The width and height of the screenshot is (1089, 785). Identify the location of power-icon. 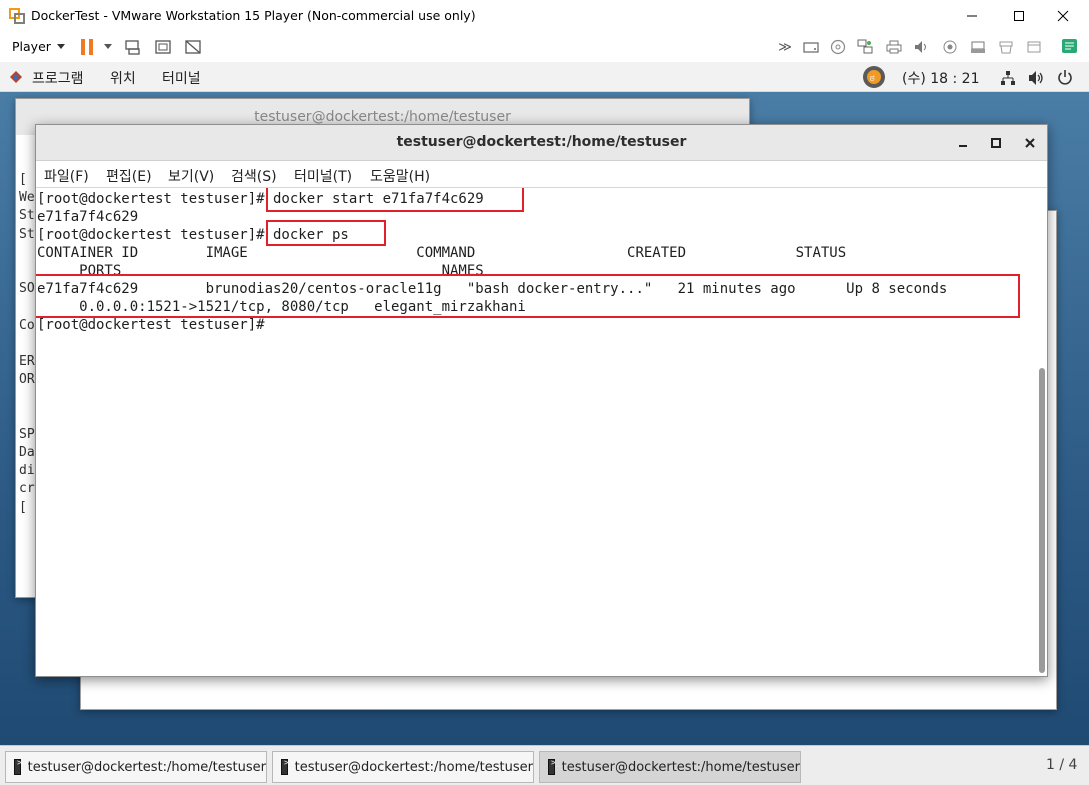
(1065, 77).